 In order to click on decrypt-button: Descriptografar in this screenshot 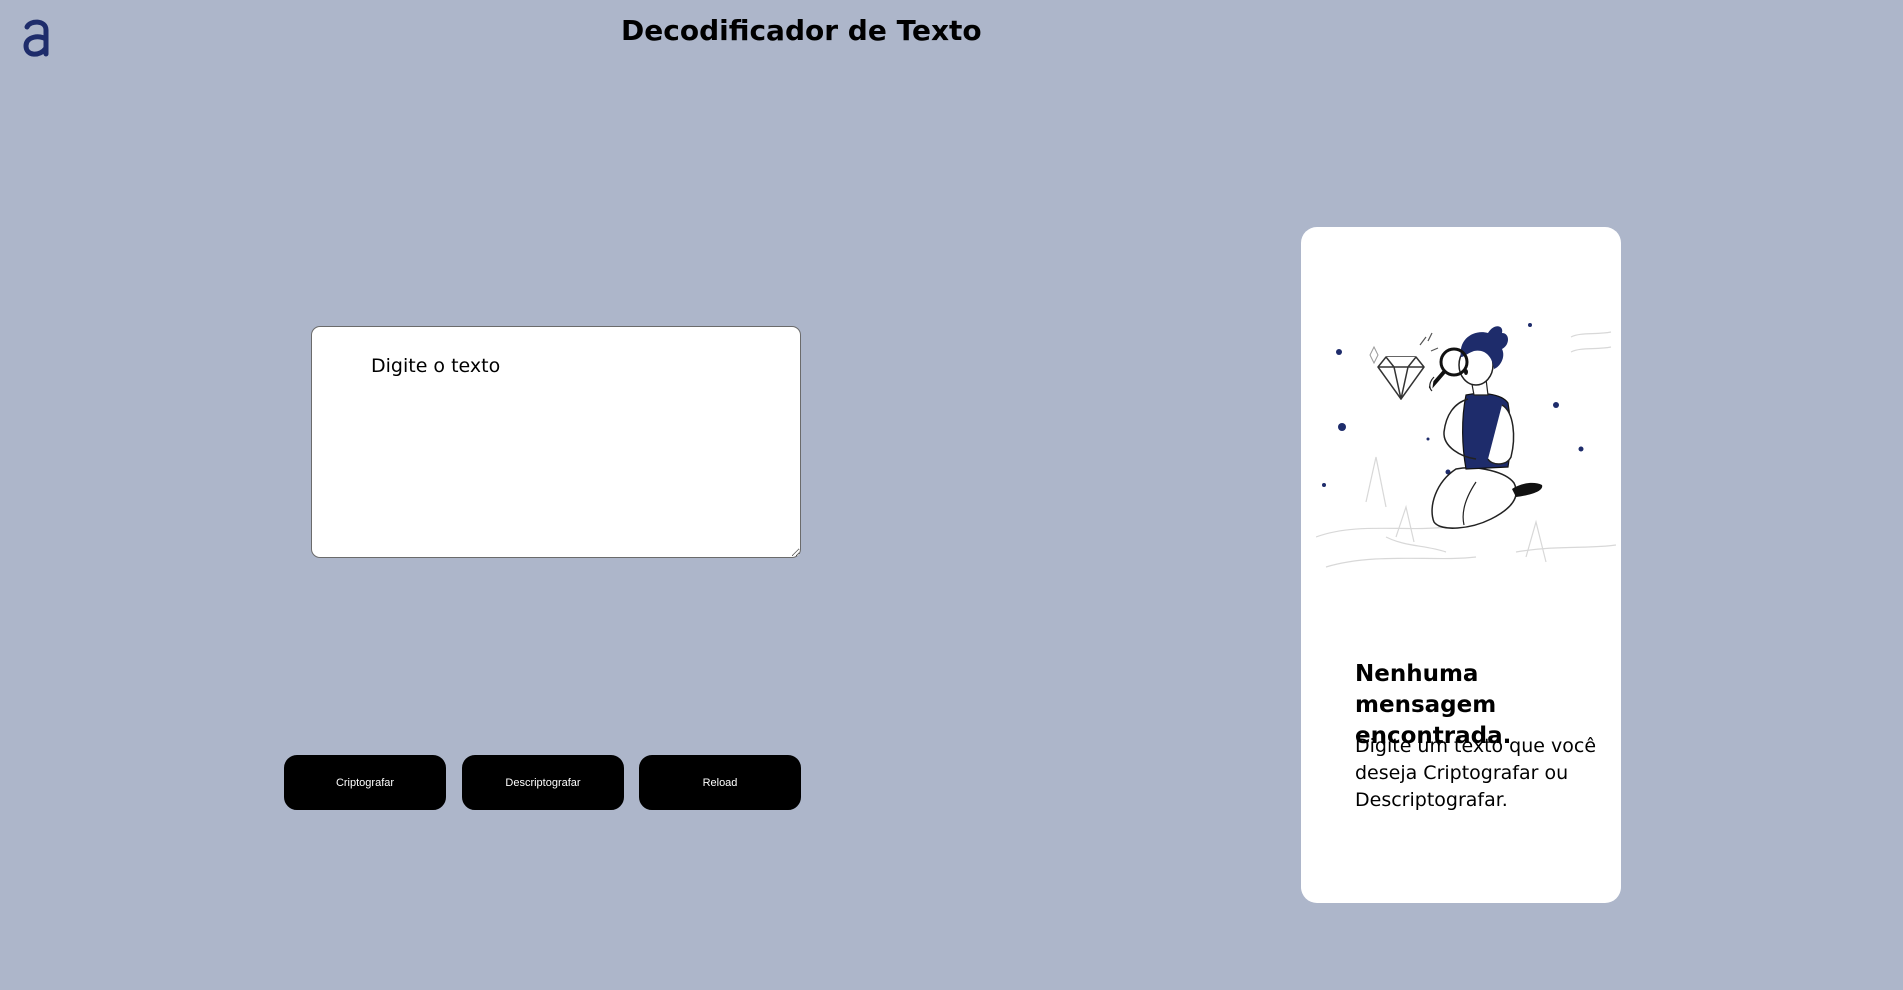, I will do `click(543, 782)`.